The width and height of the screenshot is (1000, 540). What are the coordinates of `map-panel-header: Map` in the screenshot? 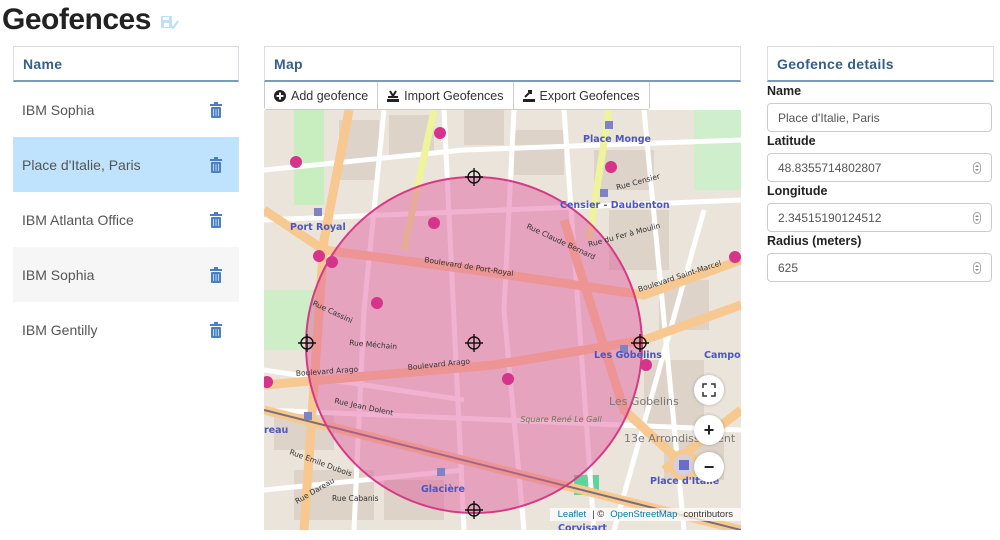 It's located at (502, 64).